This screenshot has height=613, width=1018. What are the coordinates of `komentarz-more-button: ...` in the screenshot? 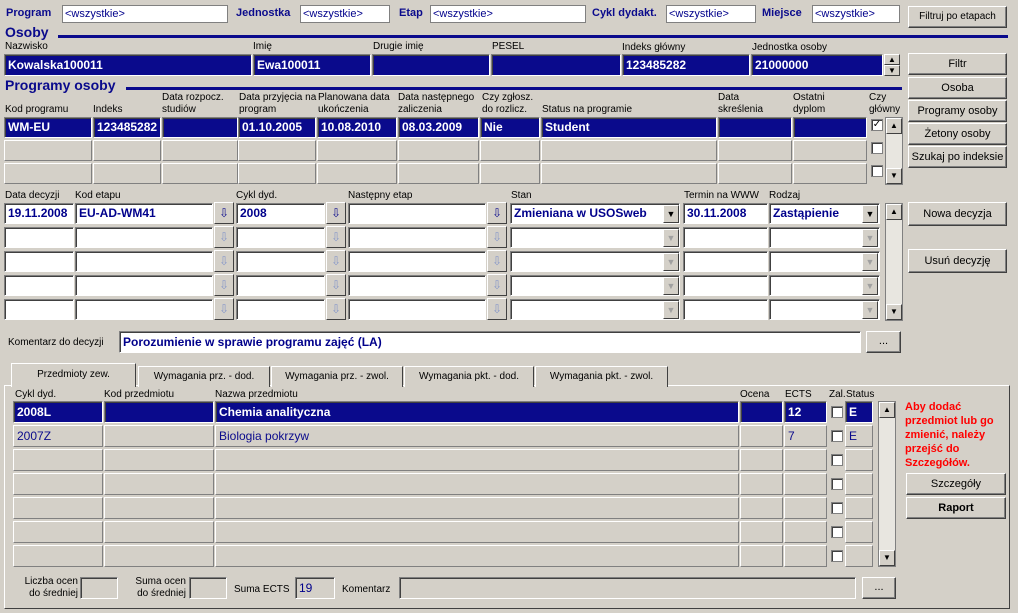 It's located at (883, 342).